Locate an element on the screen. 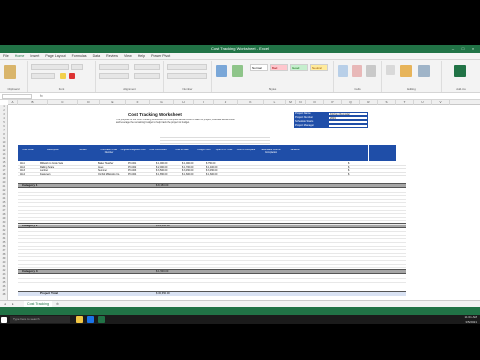  cells-group: Cells is located at coordinates (358, 76).